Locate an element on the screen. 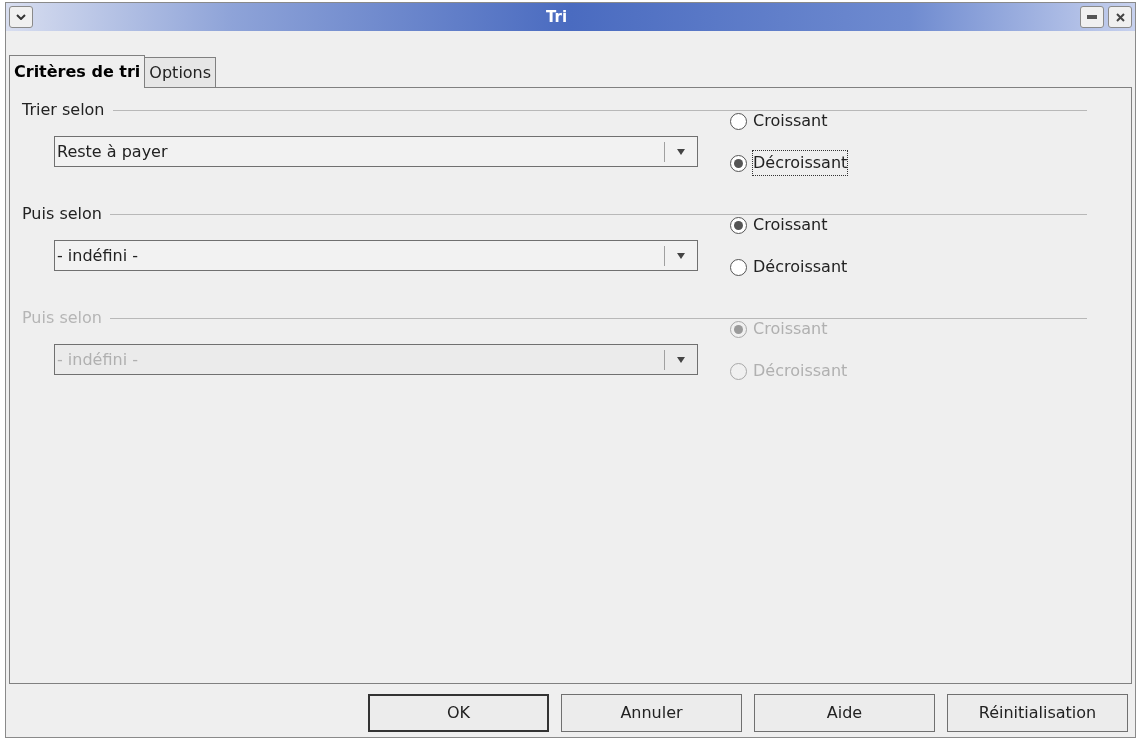  dropdown-field: - indéfini - is located at coordinates (376, 255).